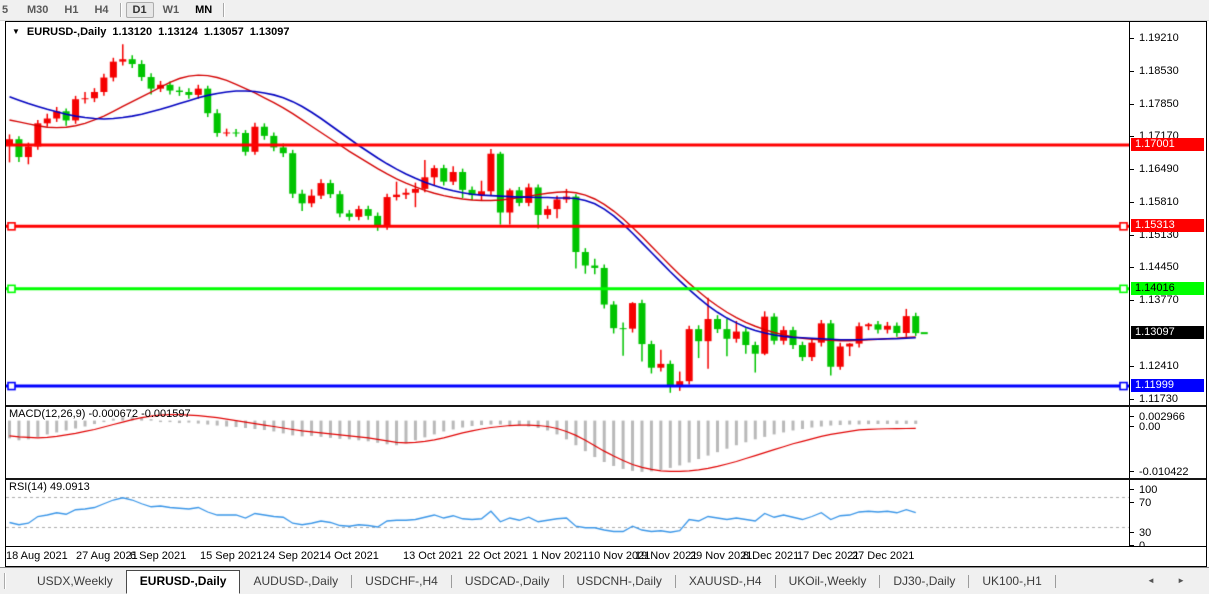 This screenshot has height=594, width=1209. What do you see at coordinates (1159, 169) in the screenshot?
I see `price-tick-label: 1.16490` at bounding box center [1159, 169].